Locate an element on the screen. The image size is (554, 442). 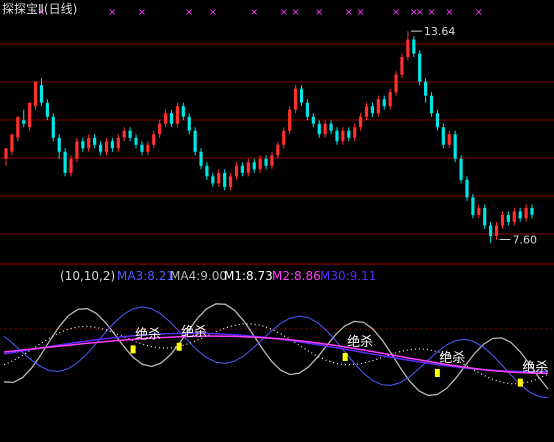
legend-ma3: MA3:8.21 is located at coordinates (145, 276).